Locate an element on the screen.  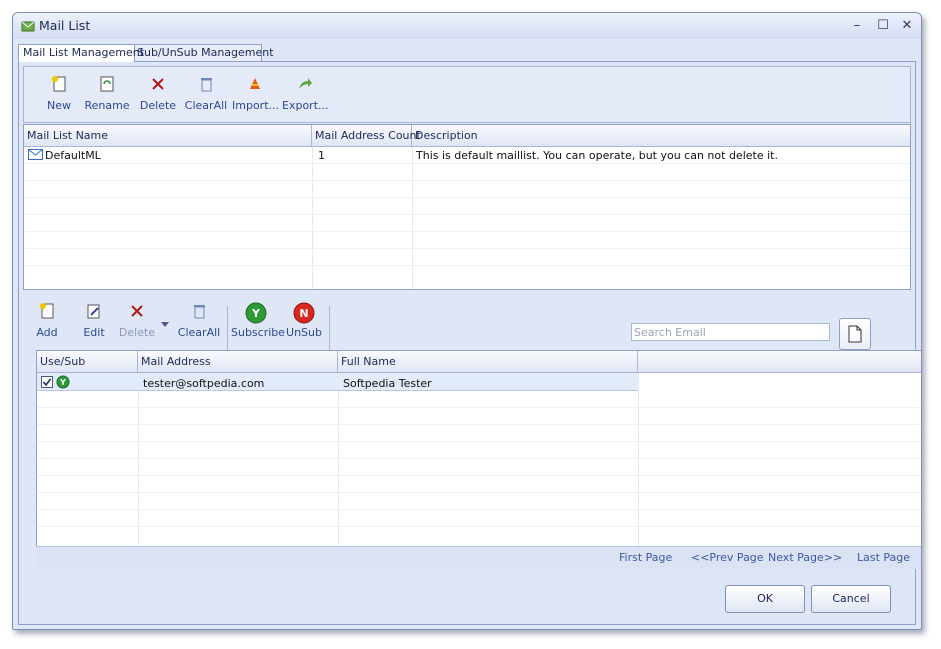
ok-button: OK is located at coordinates (765, 599).